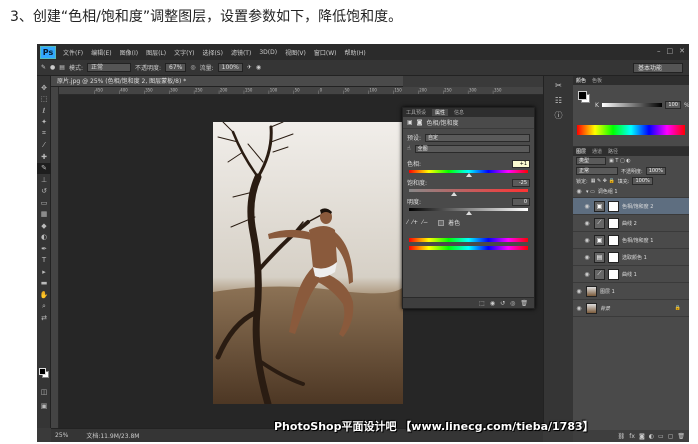  What do you see at coordinates (325, 52) in the screenshot?
I see `menu-window: 窗口(W)` at bounding box center [325, 52].